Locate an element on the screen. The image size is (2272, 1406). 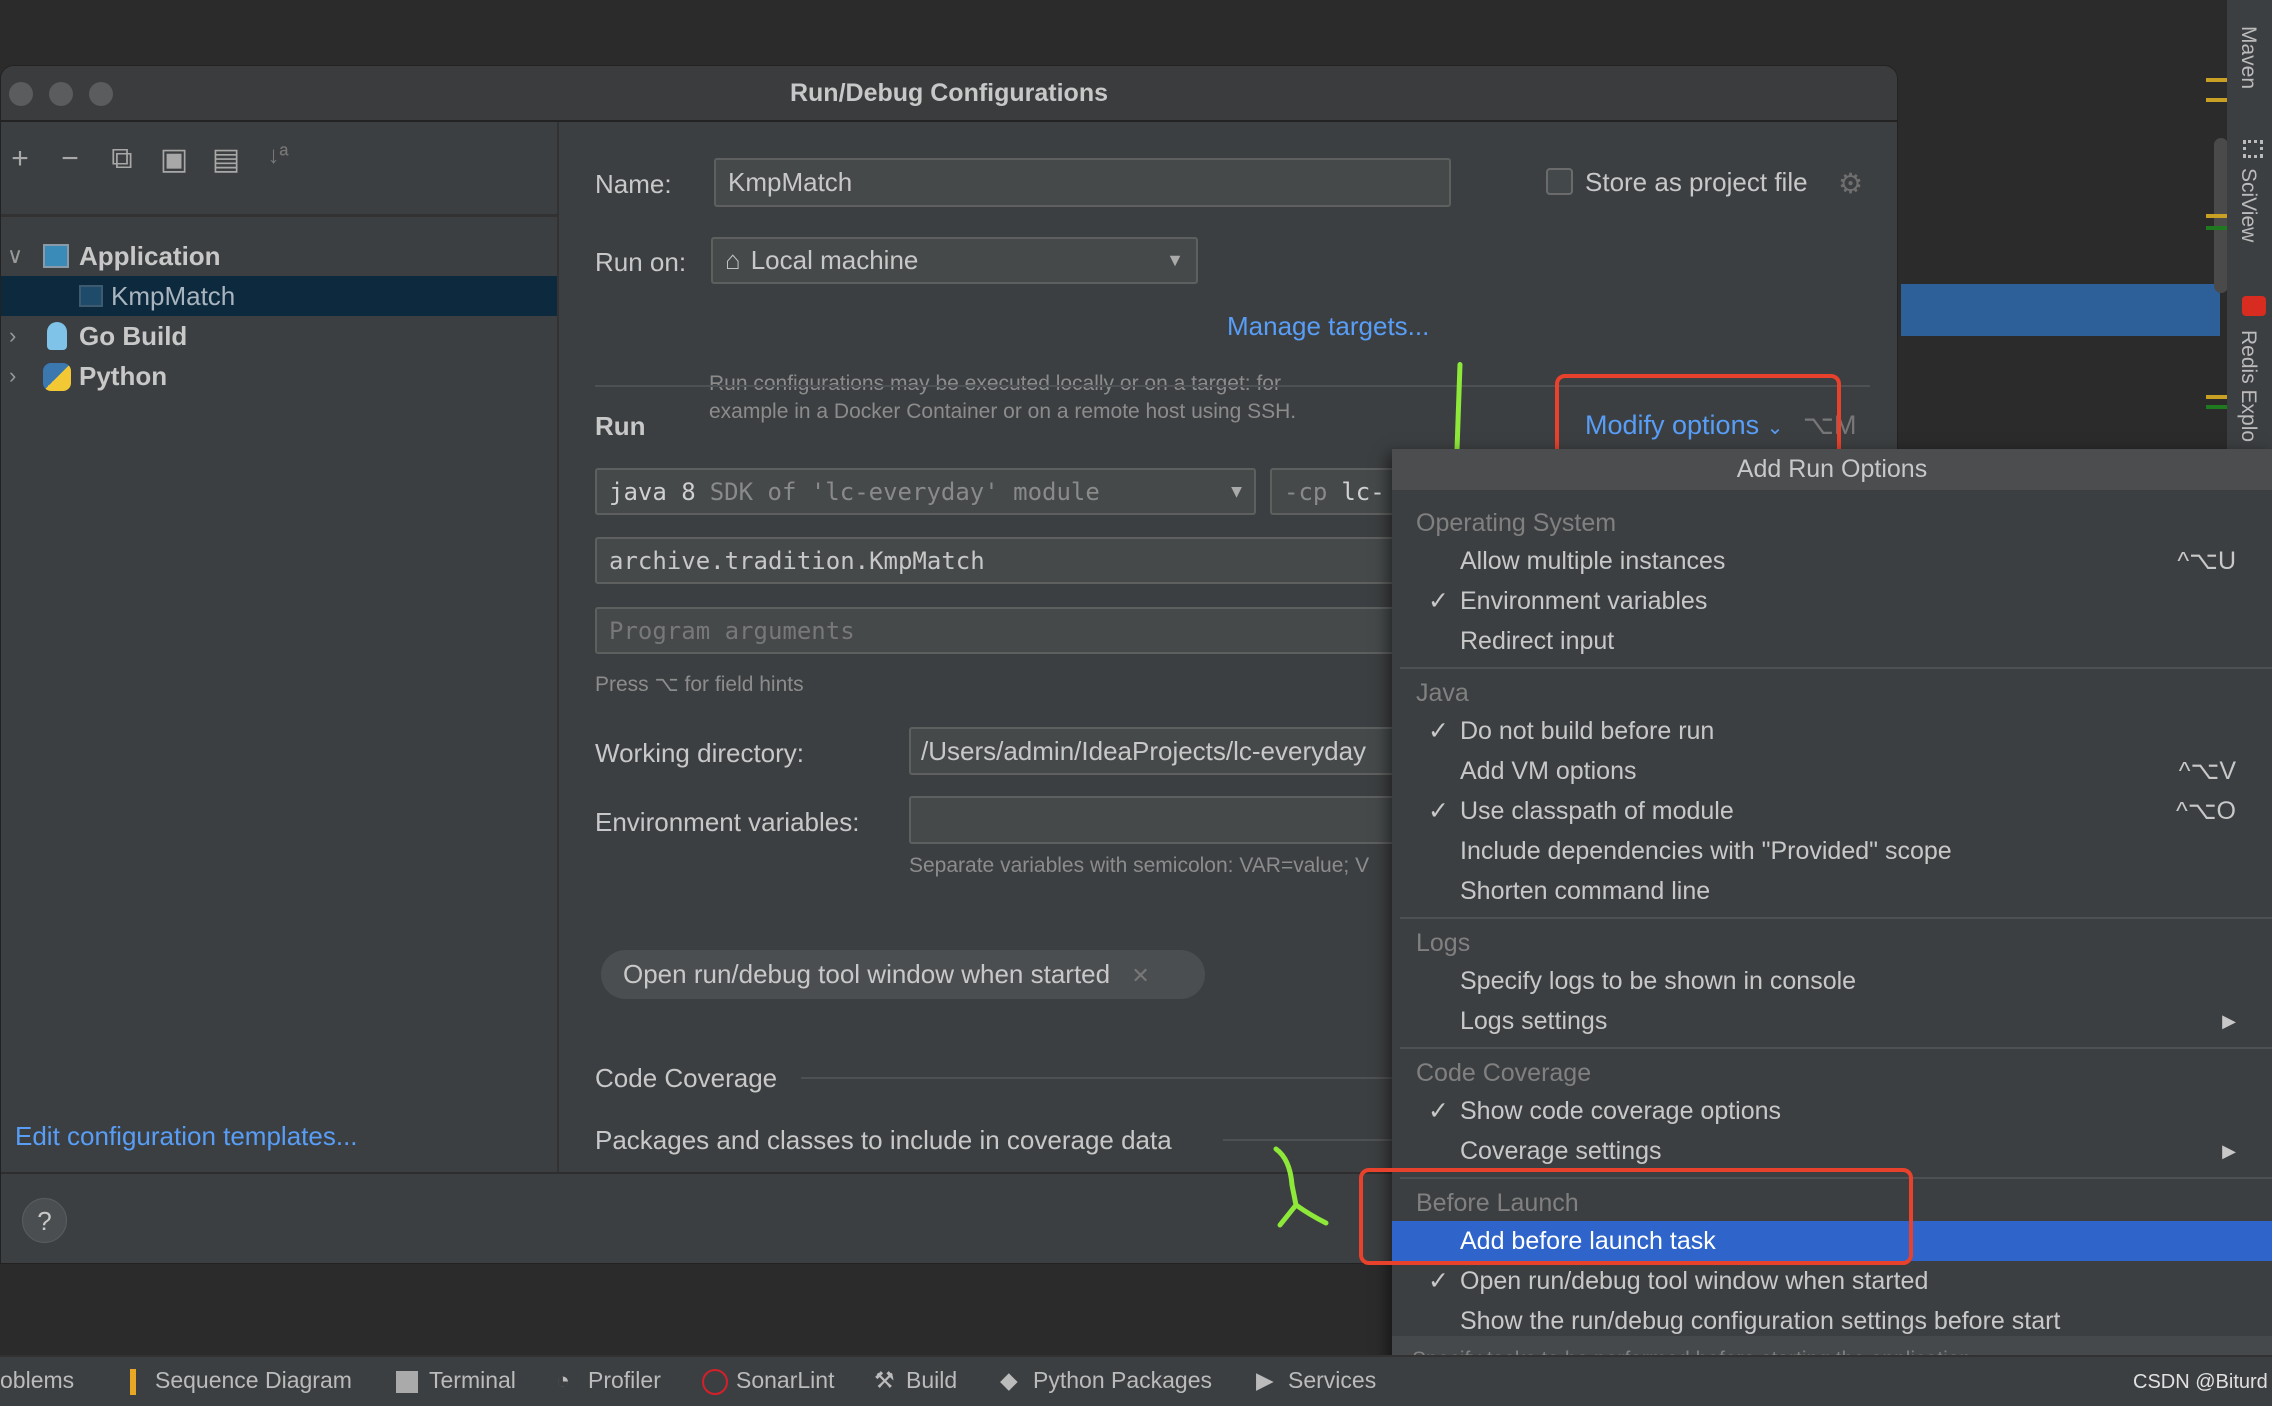
menu-category-label: Logs is located at coordinates (1443, 943).